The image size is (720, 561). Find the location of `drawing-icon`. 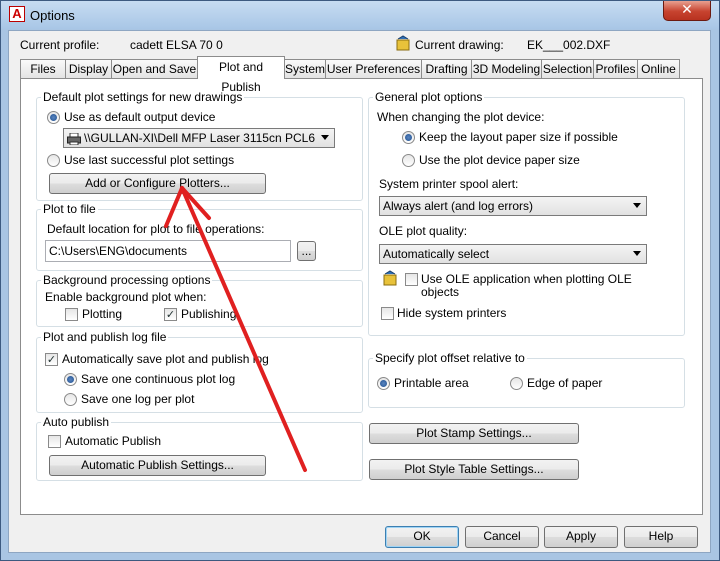

drawing-icon is located at coordinates (403, 43).